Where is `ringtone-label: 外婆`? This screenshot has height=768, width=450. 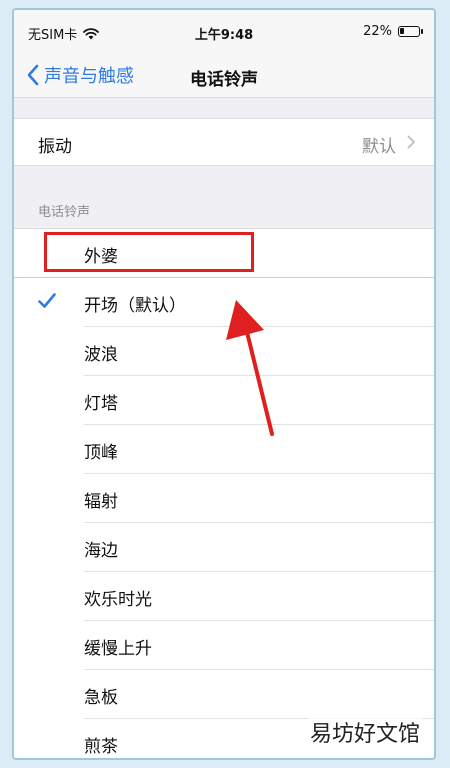
ringtone-label: 外婆 is located at coordinates (101, 257).